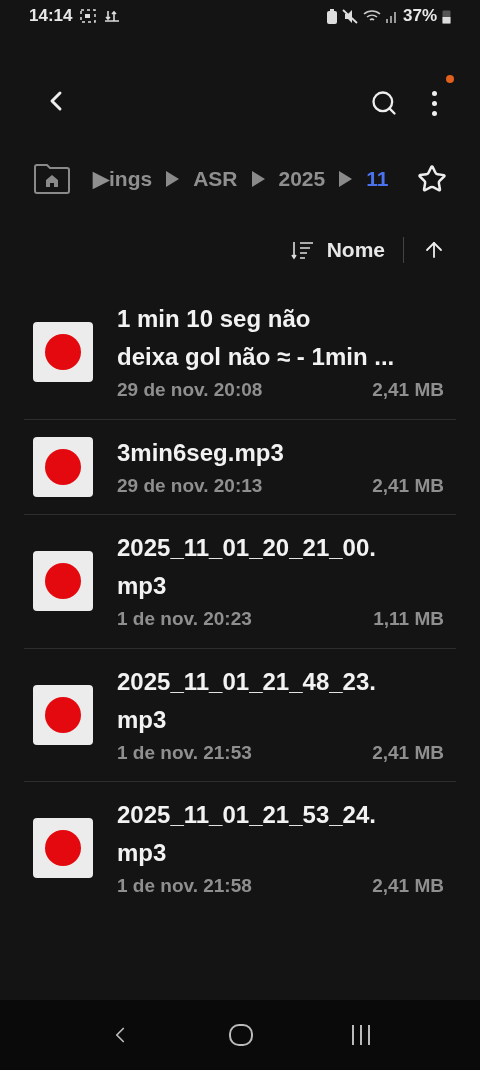  Describe the element at coordinates (432, 179) in the screenshot. I see `favorite-button` at that location.